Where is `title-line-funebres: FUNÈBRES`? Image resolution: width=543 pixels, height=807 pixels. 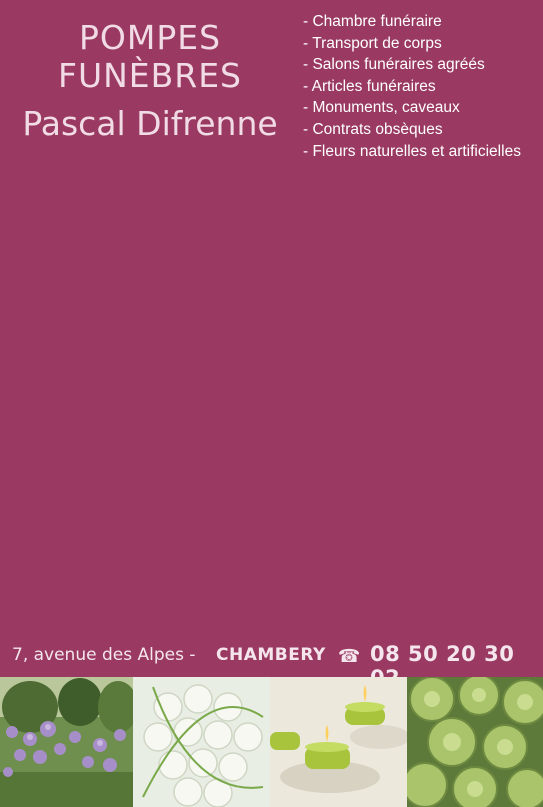
title-line-funebres: FUNÈBRES is located at coordinates (150, 75).